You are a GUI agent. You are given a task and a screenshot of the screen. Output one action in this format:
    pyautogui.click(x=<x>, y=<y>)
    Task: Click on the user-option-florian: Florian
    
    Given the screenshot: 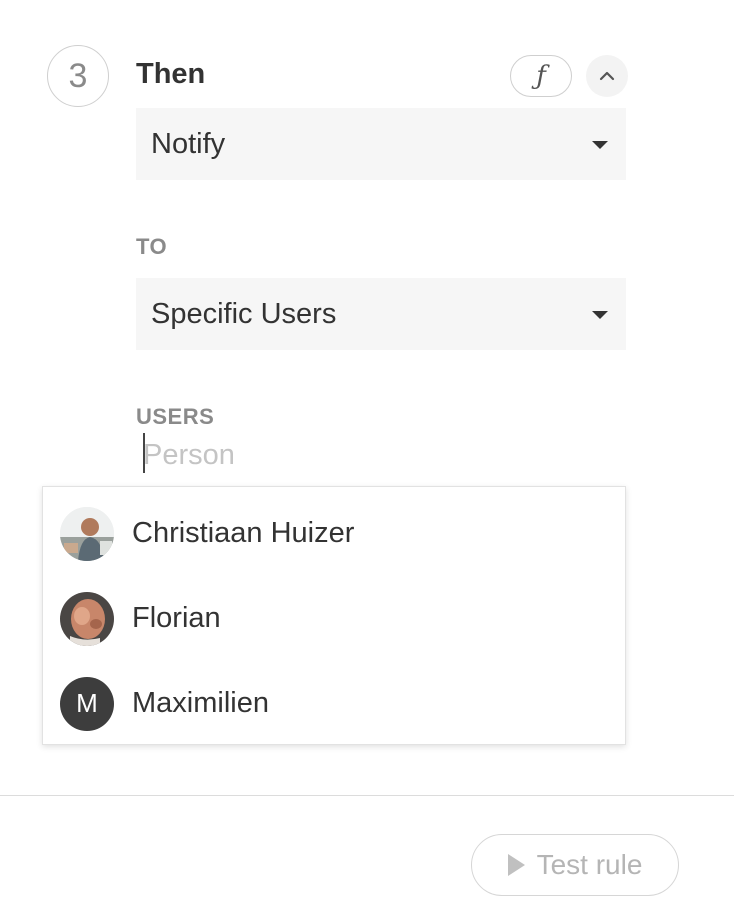 What is the action you would take?
    pyautogui.click(x=334, y=618)
    